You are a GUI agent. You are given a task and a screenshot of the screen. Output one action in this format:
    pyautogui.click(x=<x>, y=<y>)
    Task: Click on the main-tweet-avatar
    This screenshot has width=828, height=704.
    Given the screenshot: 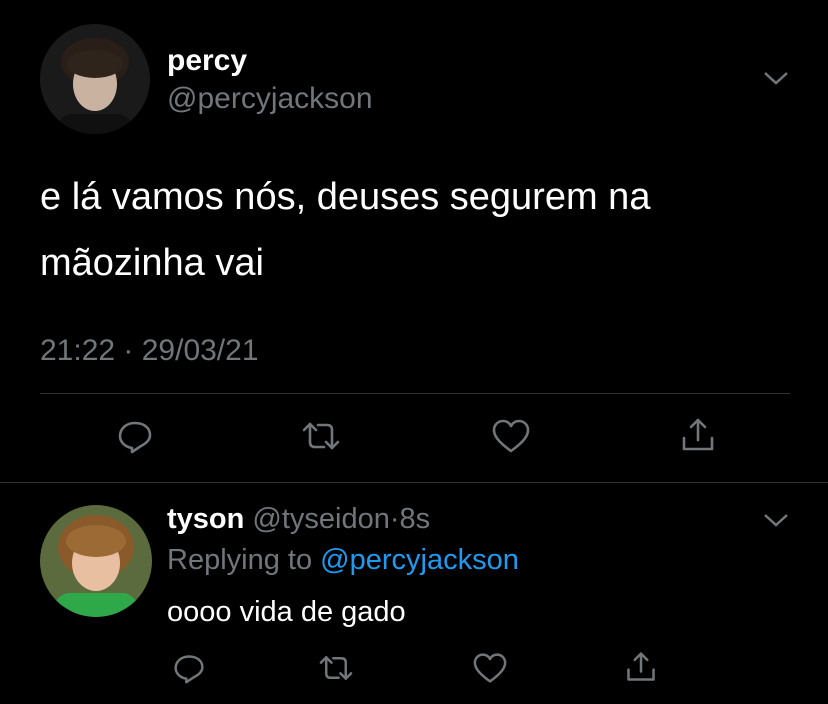 What is the action you would take?
    pyautogui.click(x=95, y=79)
    